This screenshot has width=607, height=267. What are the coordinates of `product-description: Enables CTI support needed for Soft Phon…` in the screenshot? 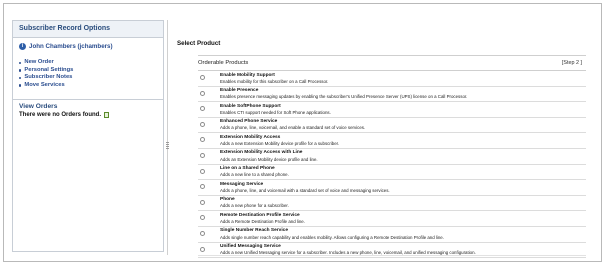 It's located at (275, 112).